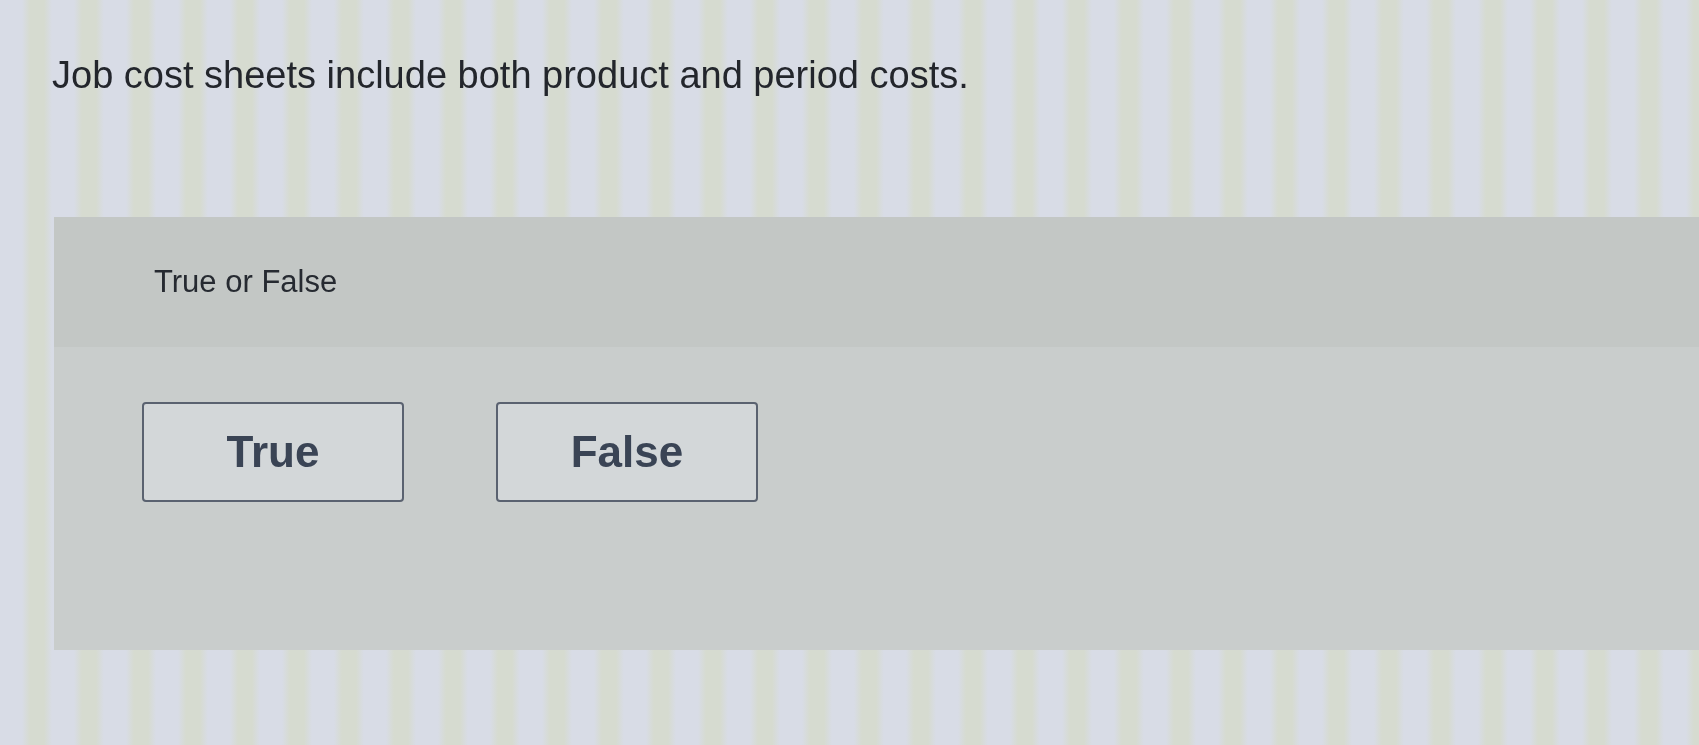 The height and width of the screenshot is (745, 1699). Describe the element at coordinates (273, 452) in the screenshot. I see `answer-option-button: True` at that location.